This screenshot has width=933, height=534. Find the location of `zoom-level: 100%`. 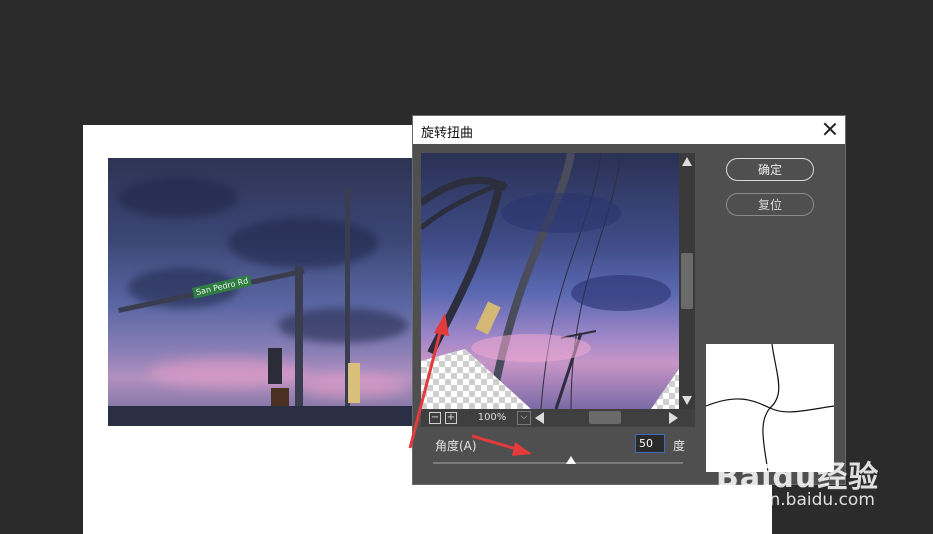

zoom-level: 100% is located at coordinates (492, 417).